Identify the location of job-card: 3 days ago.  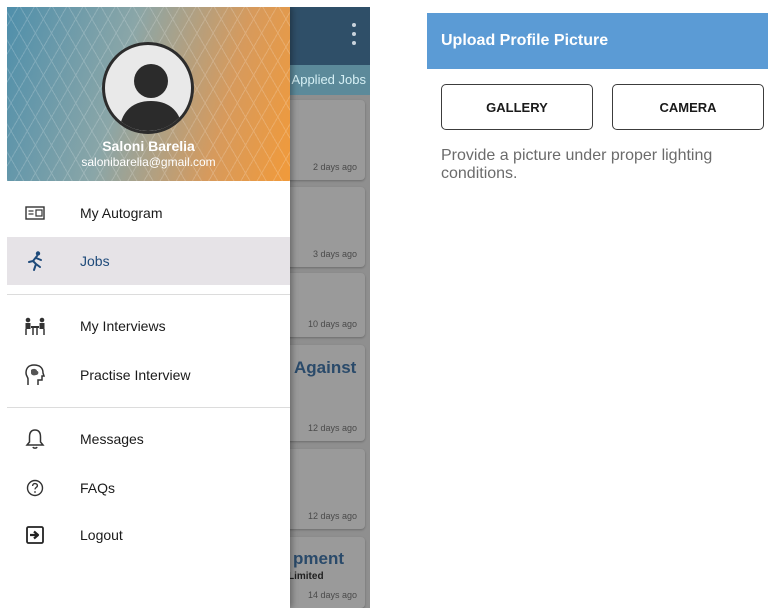
(321, 227).